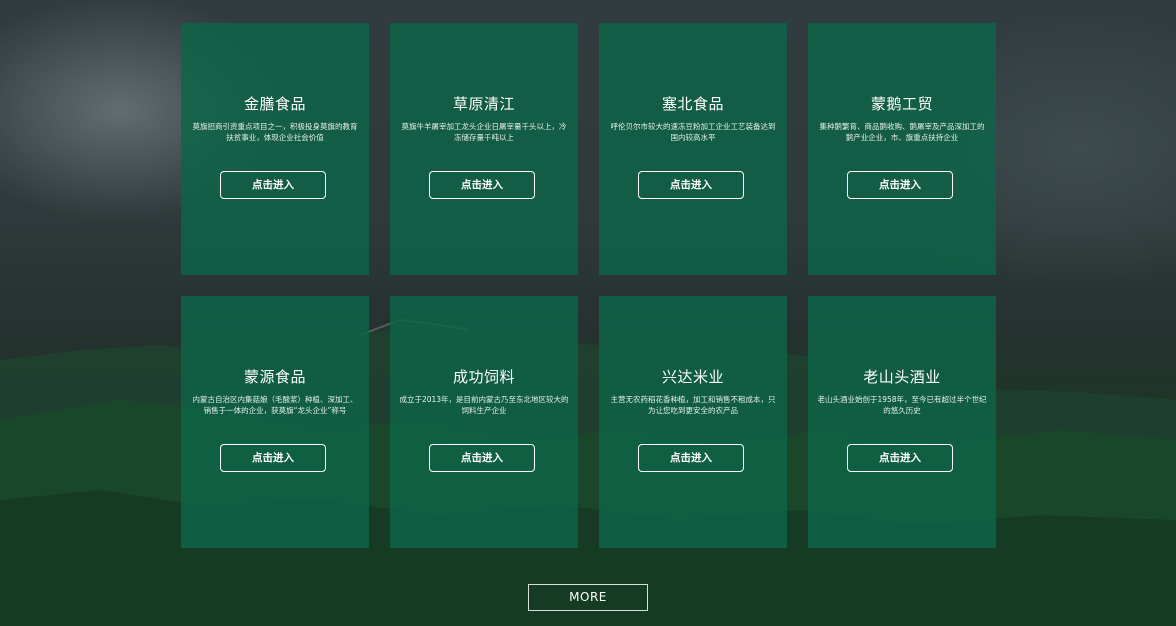 The width and height of the screenshot is (1176, 626). Describe the element at coordinates (692, 104) in the screenshot. I see `card-title: 塞北食品` at that location.